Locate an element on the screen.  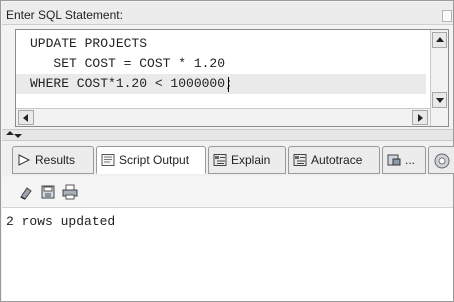
code-line-2: SET COST = COST * 1.20 is located at coordinates (221, 64).